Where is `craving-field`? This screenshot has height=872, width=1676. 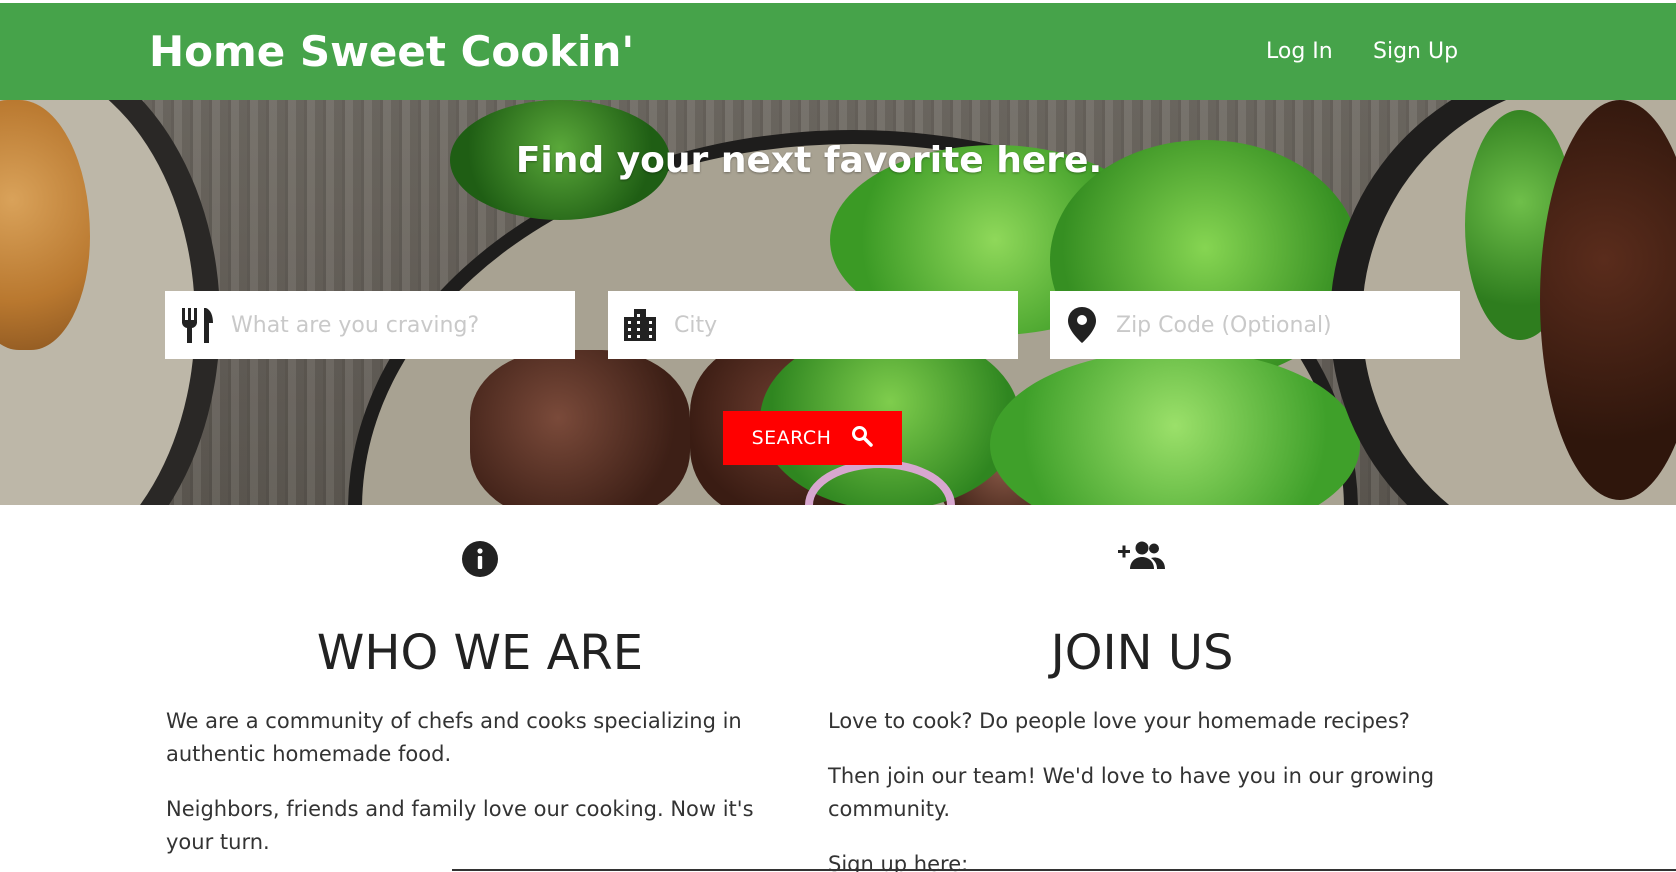
craving-field is located at coordinates (370, 325).